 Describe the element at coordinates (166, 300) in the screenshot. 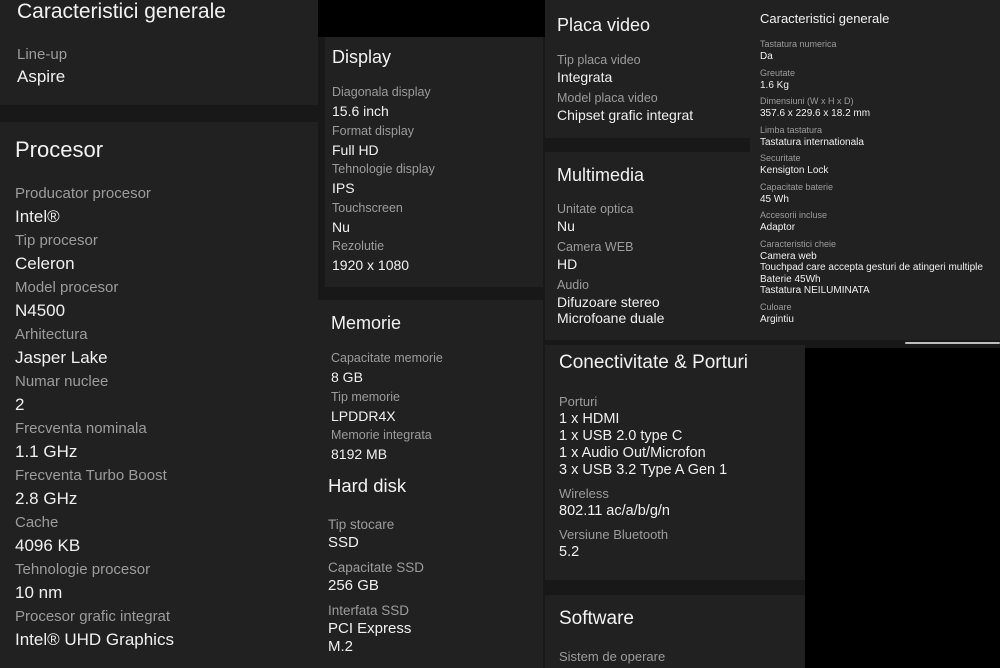

I see `spec-row: Model procesor N4500` at that location.